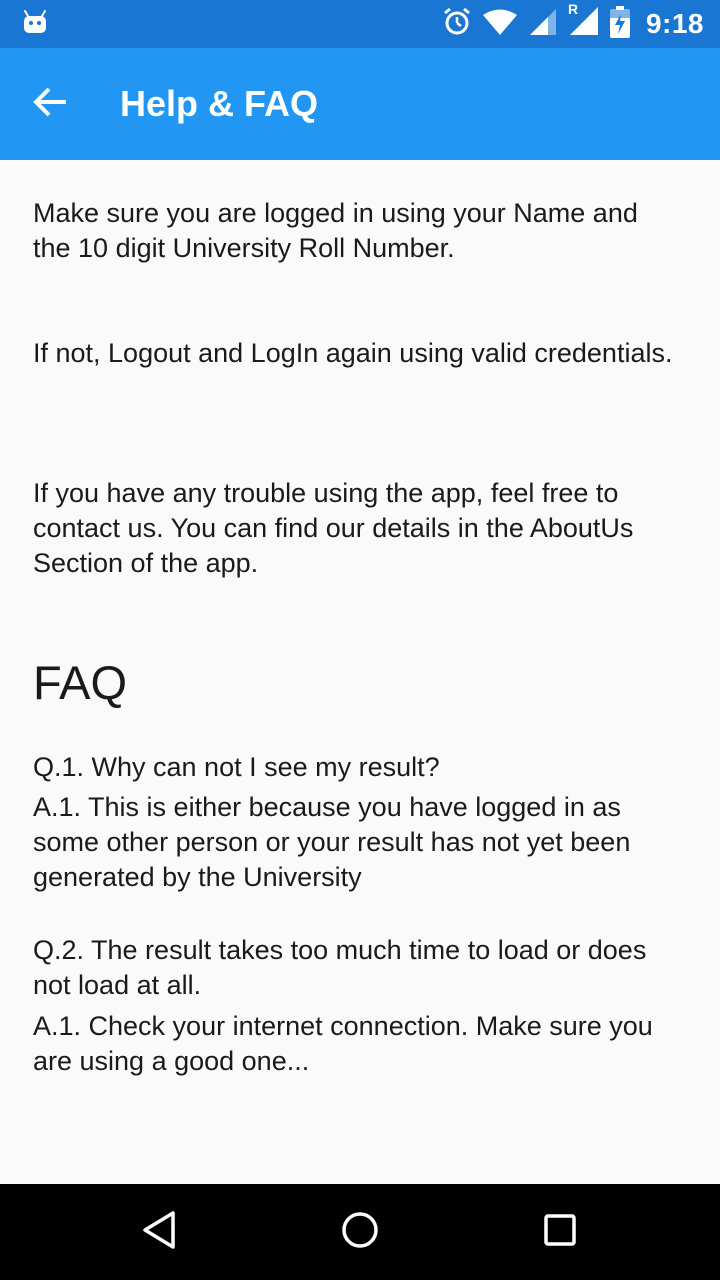 Image resolution: width=720 pixels, height=1280 pixels. Describe the element at coordinates (584, 21) in the screenshot. I see `roaming-signal-icon: R` at that location.